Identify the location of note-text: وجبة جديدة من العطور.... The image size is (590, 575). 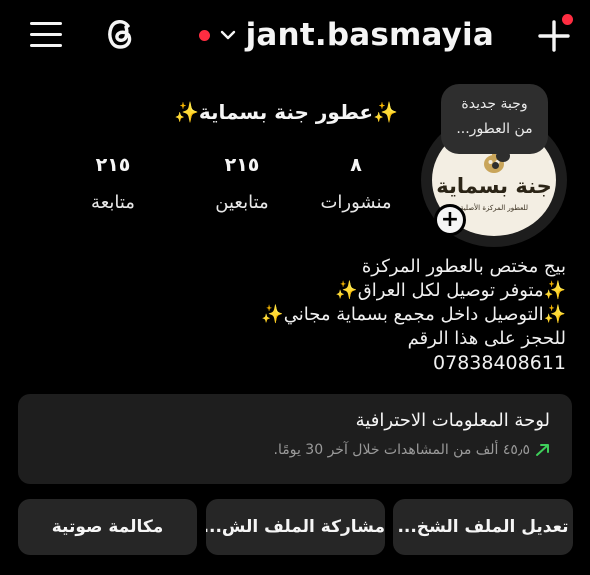
(494, 117).